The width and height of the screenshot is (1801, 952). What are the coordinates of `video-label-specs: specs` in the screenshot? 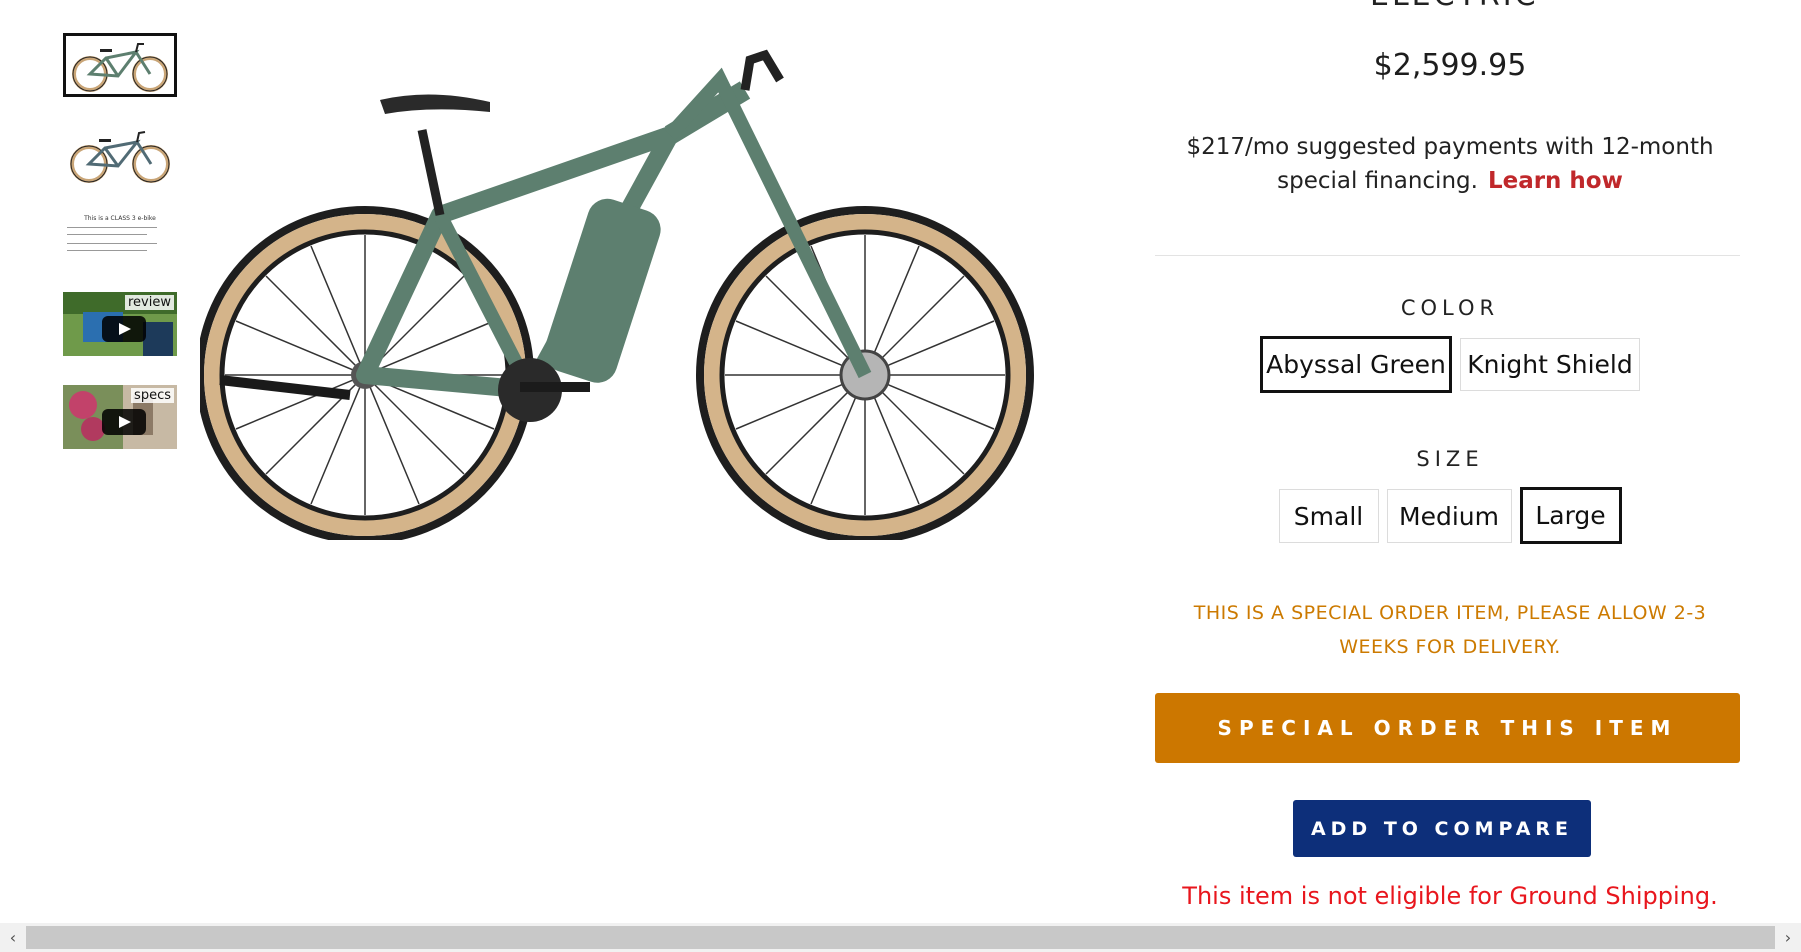 It's located at (152, 395).